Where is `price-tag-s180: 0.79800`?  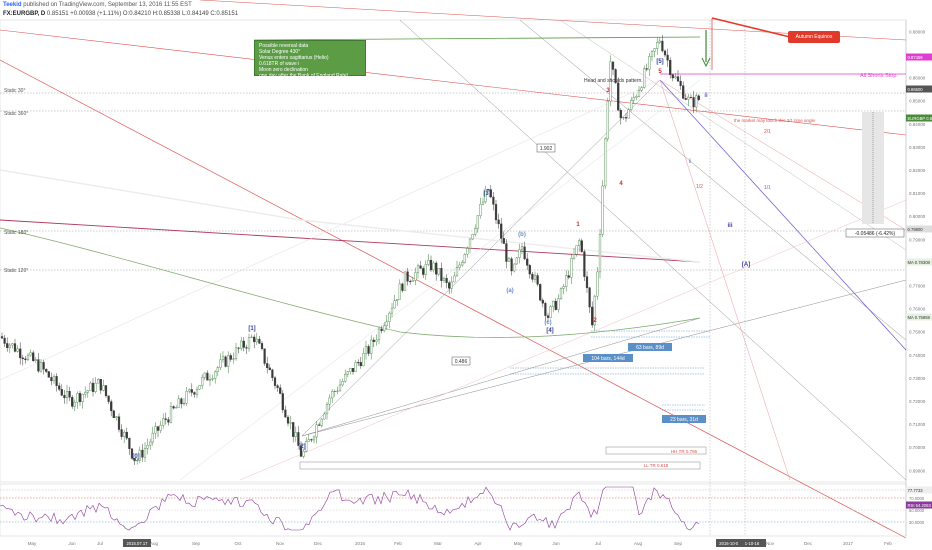
price-tag-s180: 0.79800 is located at coordinates (916, 229).